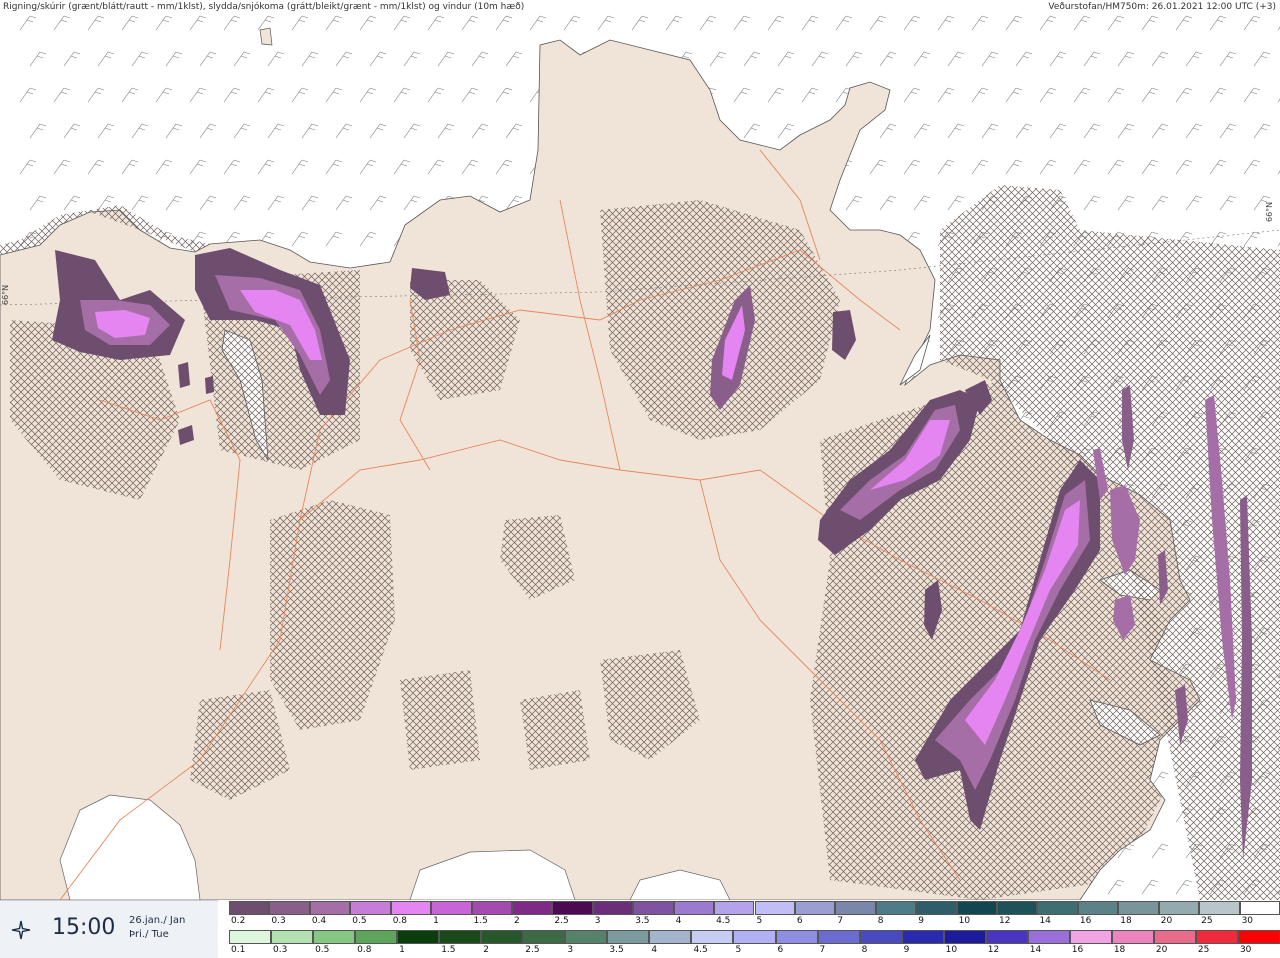 This screenshot has height=958, width=1280. I want to click on legend-tick-label: 0.1, so click(238, 950).